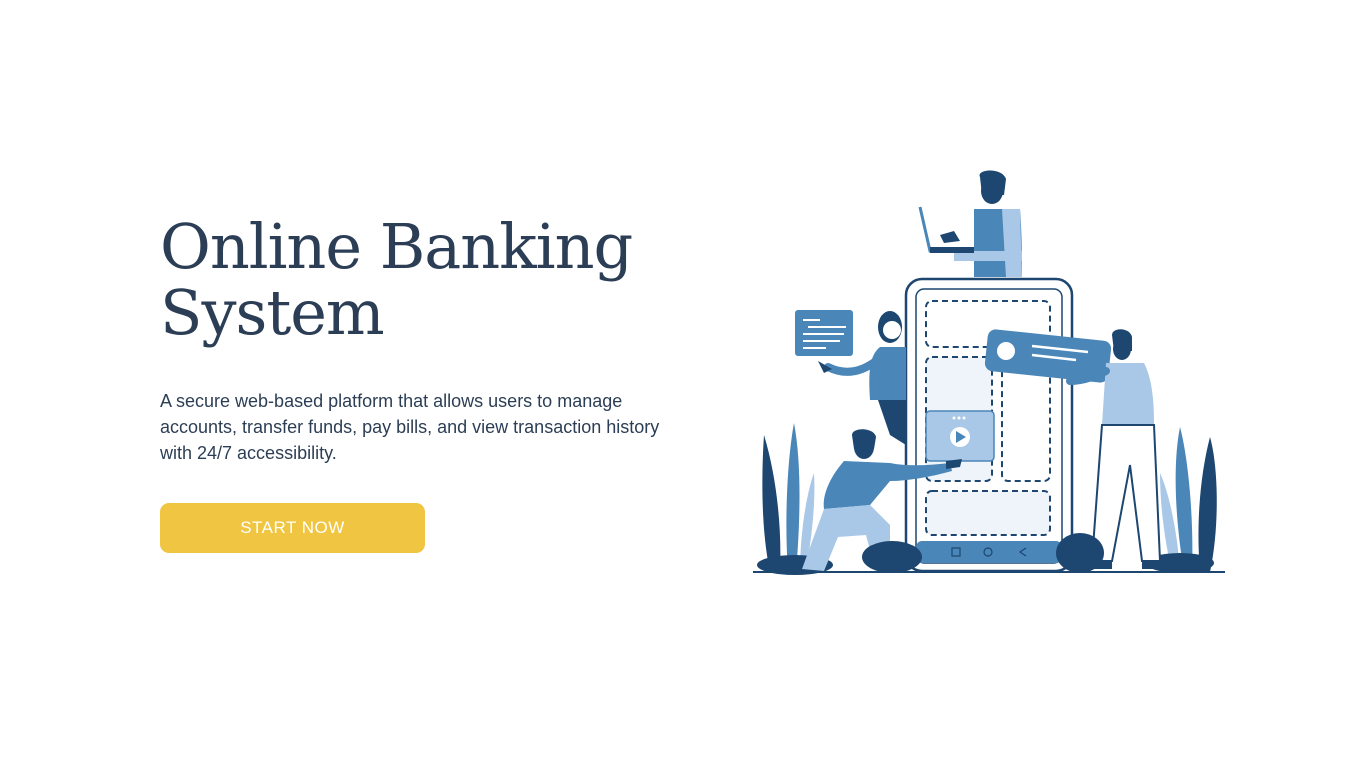  I want to click on page-title: Online Banking System, so click(420, 280).